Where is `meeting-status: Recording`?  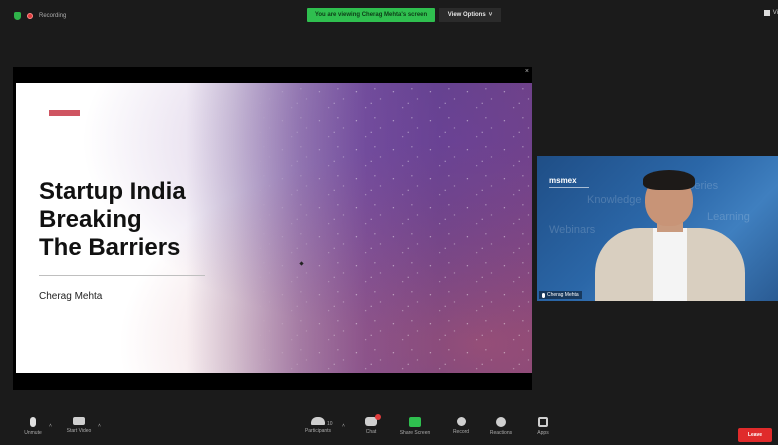
meeting-status: Recording is located at coordinates (40, 16).